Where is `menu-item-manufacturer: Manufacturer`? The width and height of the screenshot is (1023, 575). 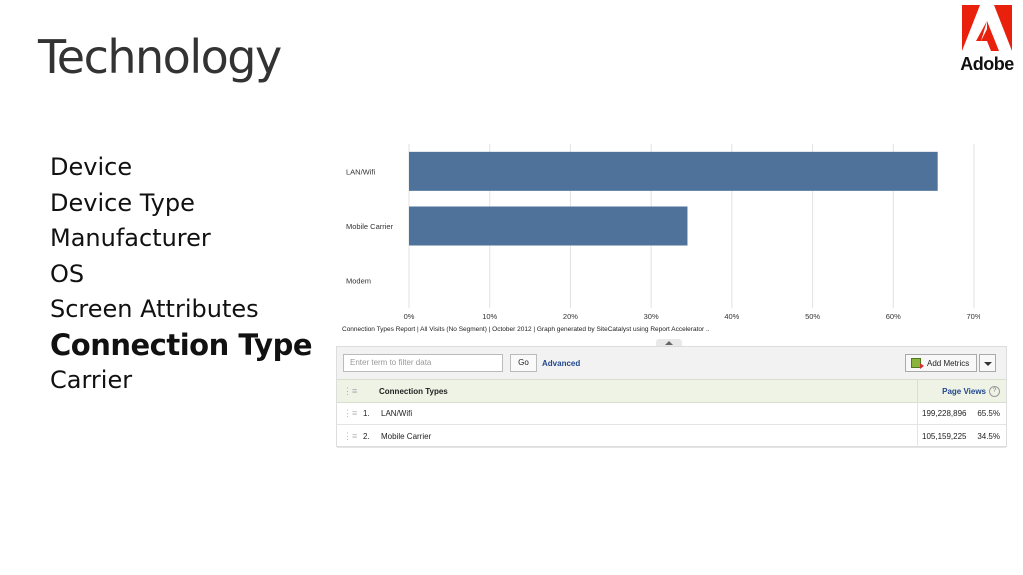
menu-item-manufacturer: Manufacturer is located at coordinates (181, 239).